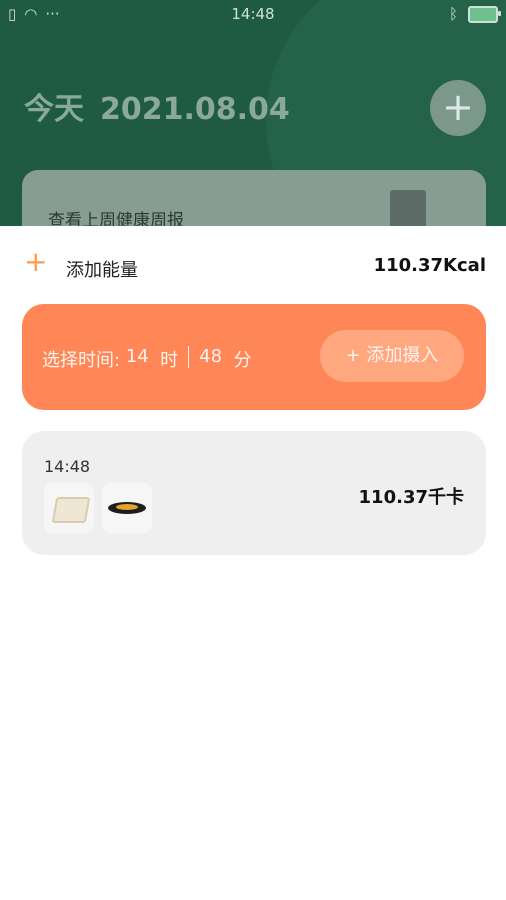  I want to click on time-picker: 选择时间: 14 时 48 分, so click(147, 359).